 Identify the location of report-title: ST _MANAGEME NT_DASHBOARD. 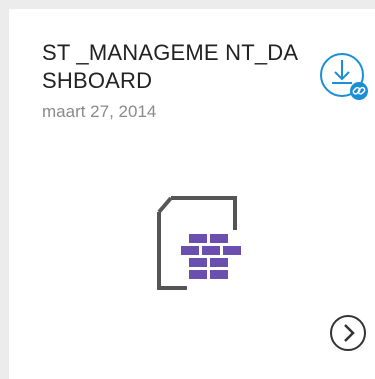
(170, 66).